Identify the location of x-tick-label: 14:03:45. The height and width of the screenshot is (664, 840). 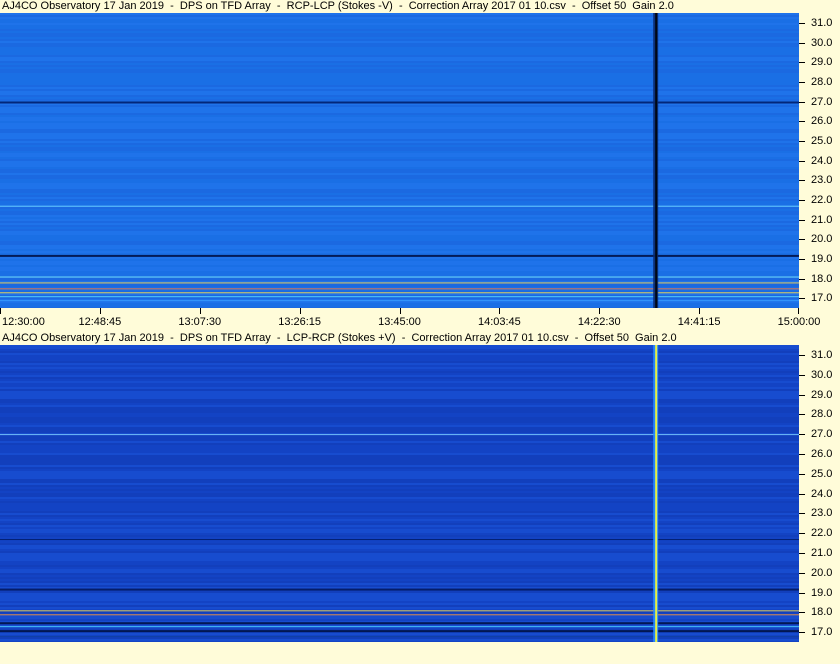
(499, 322).